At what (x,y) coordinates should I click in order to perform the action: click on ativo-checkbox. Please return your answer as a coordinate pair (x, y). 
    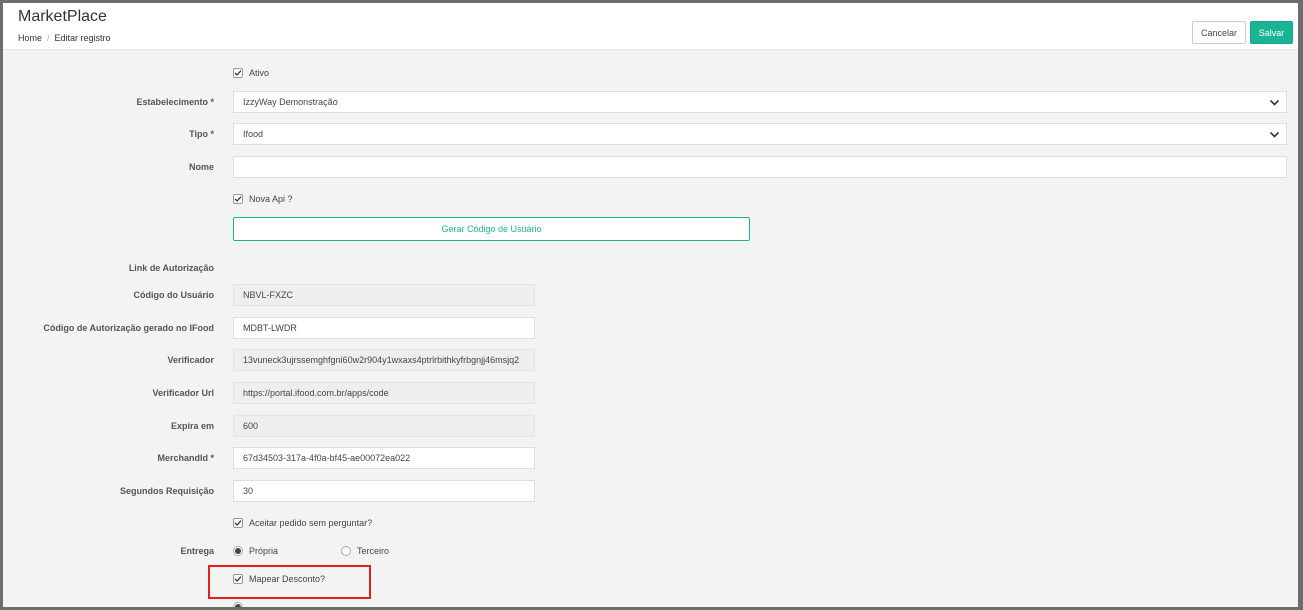
    Looking at the image, I should click on (238, 73).